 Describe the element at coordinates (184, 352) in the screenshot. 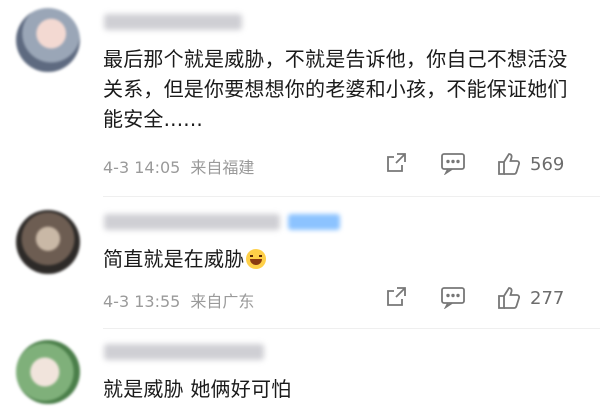

I see `username-blurred` at that location.